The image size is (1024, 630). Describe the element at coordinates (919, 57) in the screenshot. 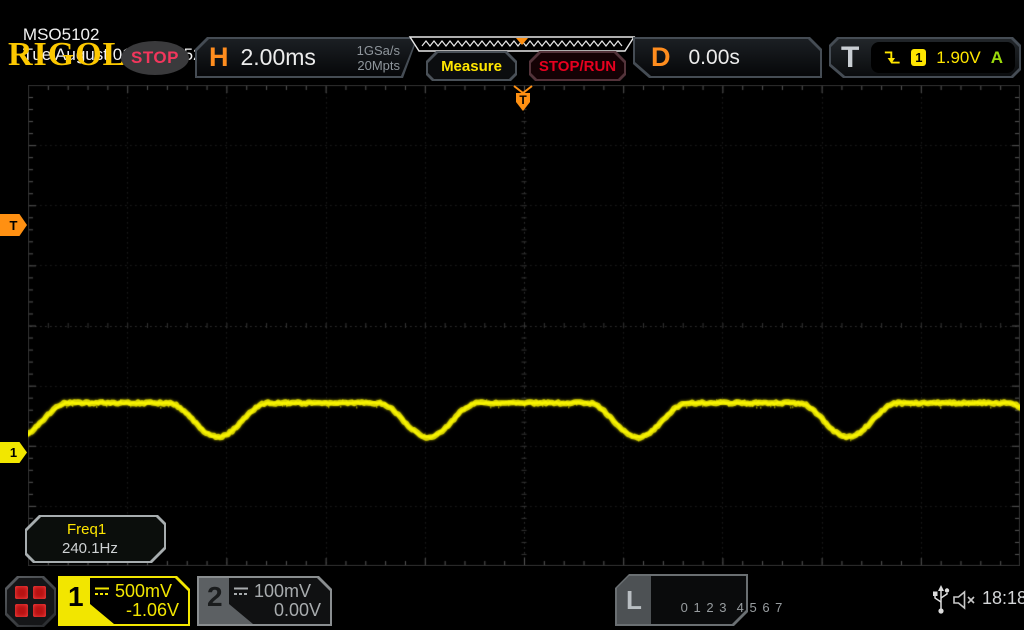

I see `channel-source-badge: 1` at that location.